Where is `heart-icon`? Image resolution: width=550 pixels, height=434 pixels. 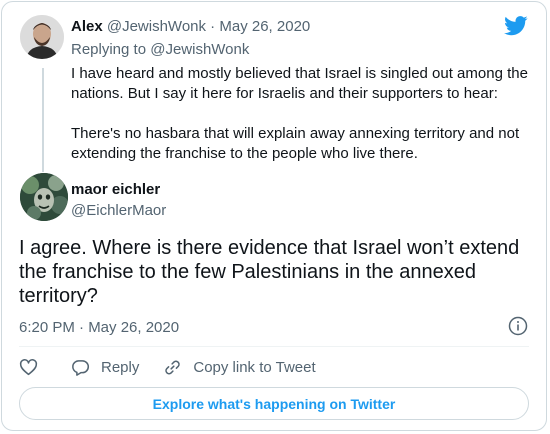 heart-icon is located at coordinates (28, 366).